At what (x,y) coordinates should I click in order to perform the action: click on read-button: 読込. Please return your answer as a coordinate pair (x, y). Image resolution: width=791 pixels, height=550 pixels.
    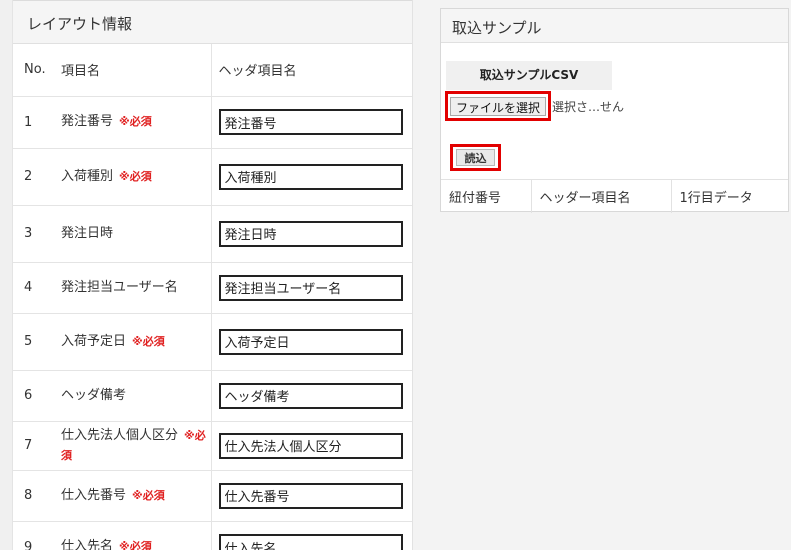
    Looking at the image, I should click on (475, 157).